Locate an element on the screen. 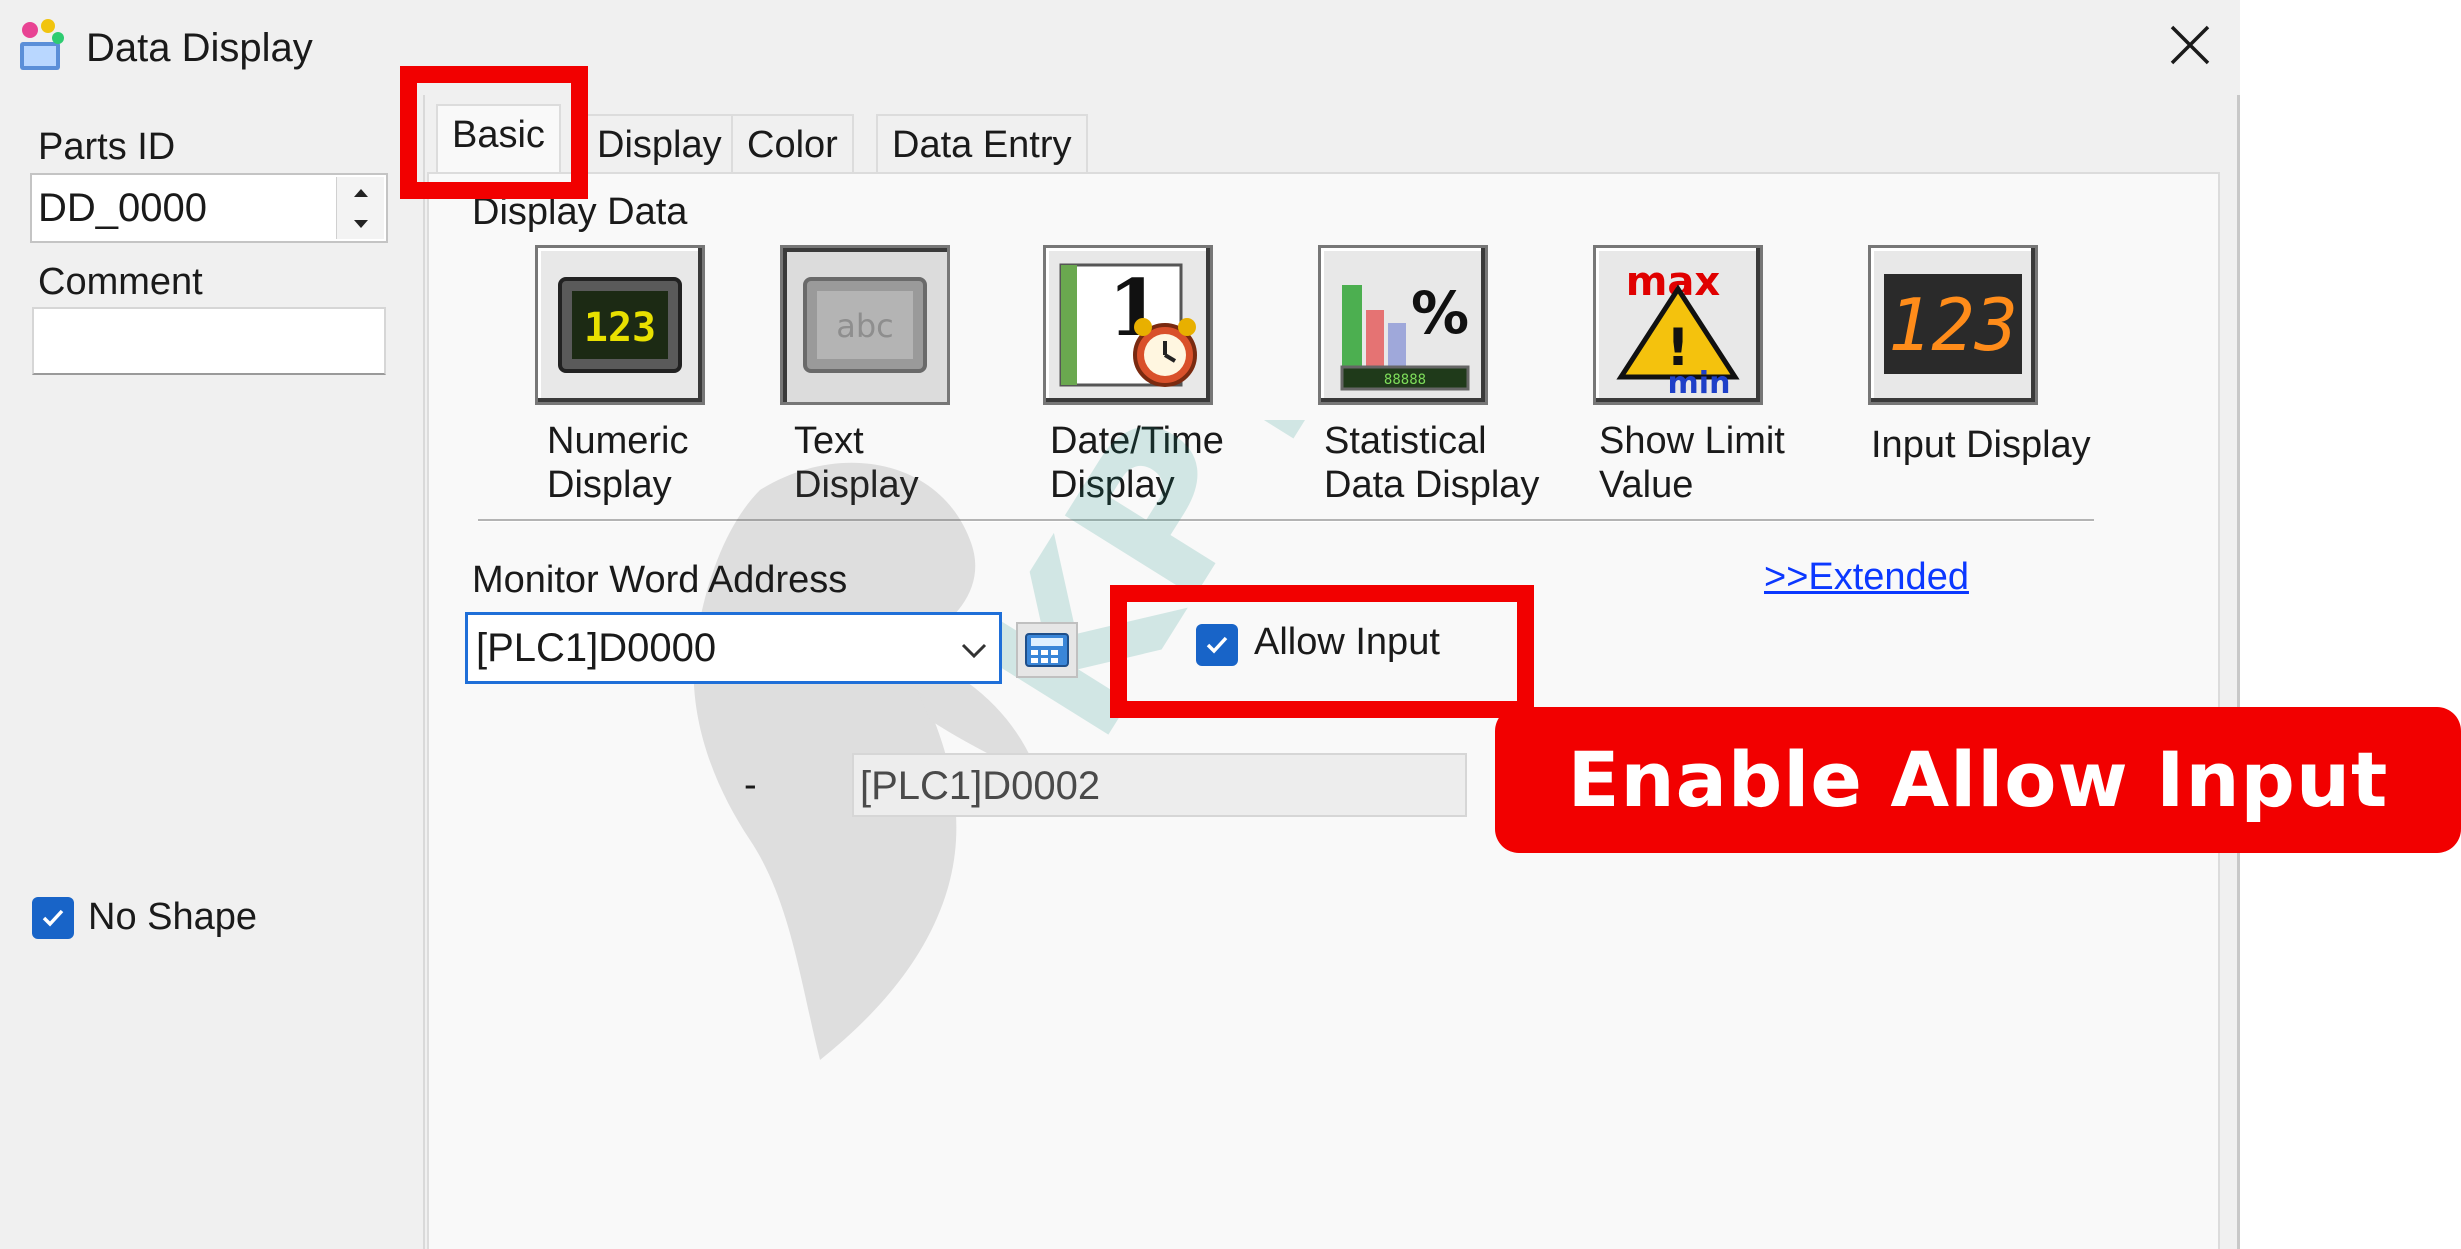 Image resolution: width=2461 pixels, height=1249 pixels. statistical-display-label-1: Statistical is located at coordinates (1405, 441).